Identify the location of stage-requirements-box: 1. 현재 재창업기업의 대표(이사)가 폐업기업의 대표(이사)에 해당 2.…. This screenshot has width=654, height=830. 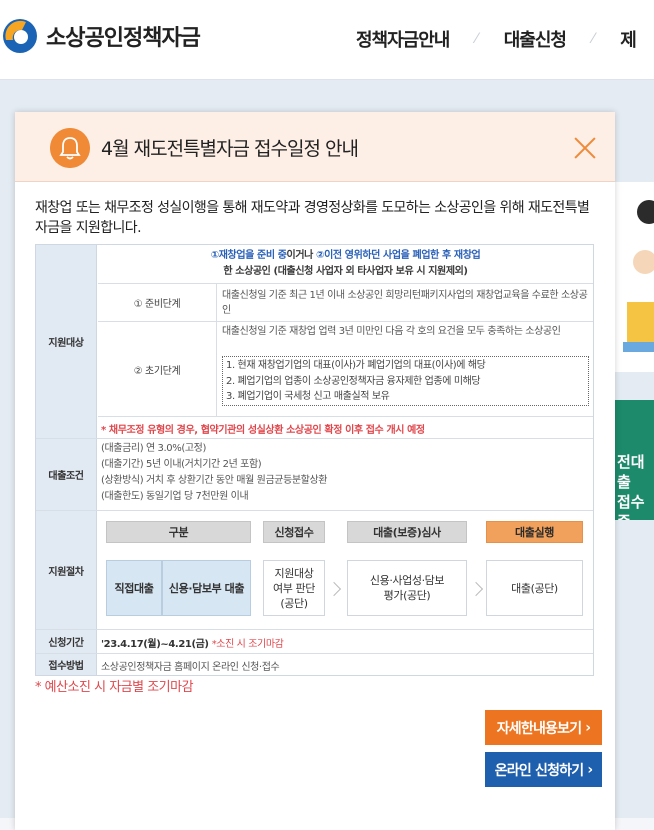
(405, 381).